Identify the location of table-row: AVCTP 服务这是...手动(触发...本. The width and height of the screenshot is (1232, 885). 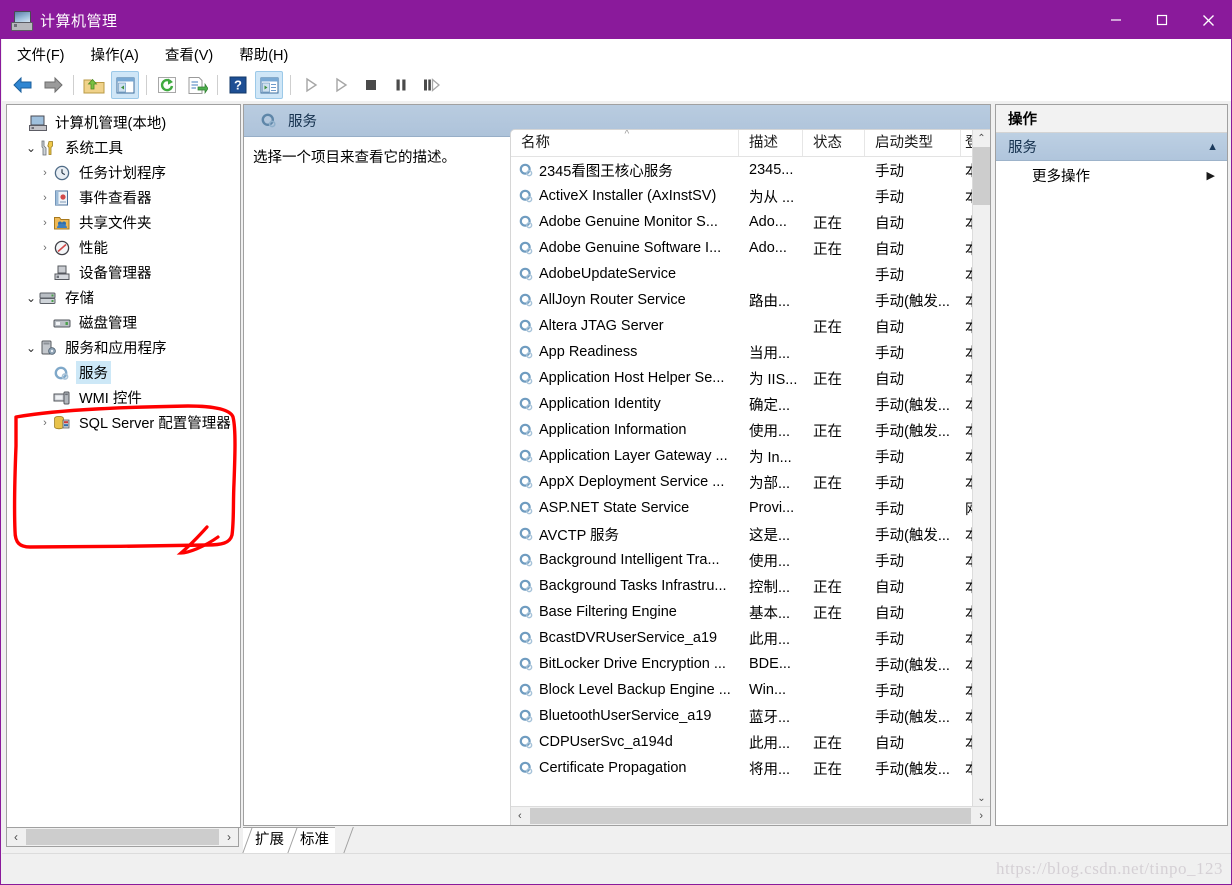
(750, 534).